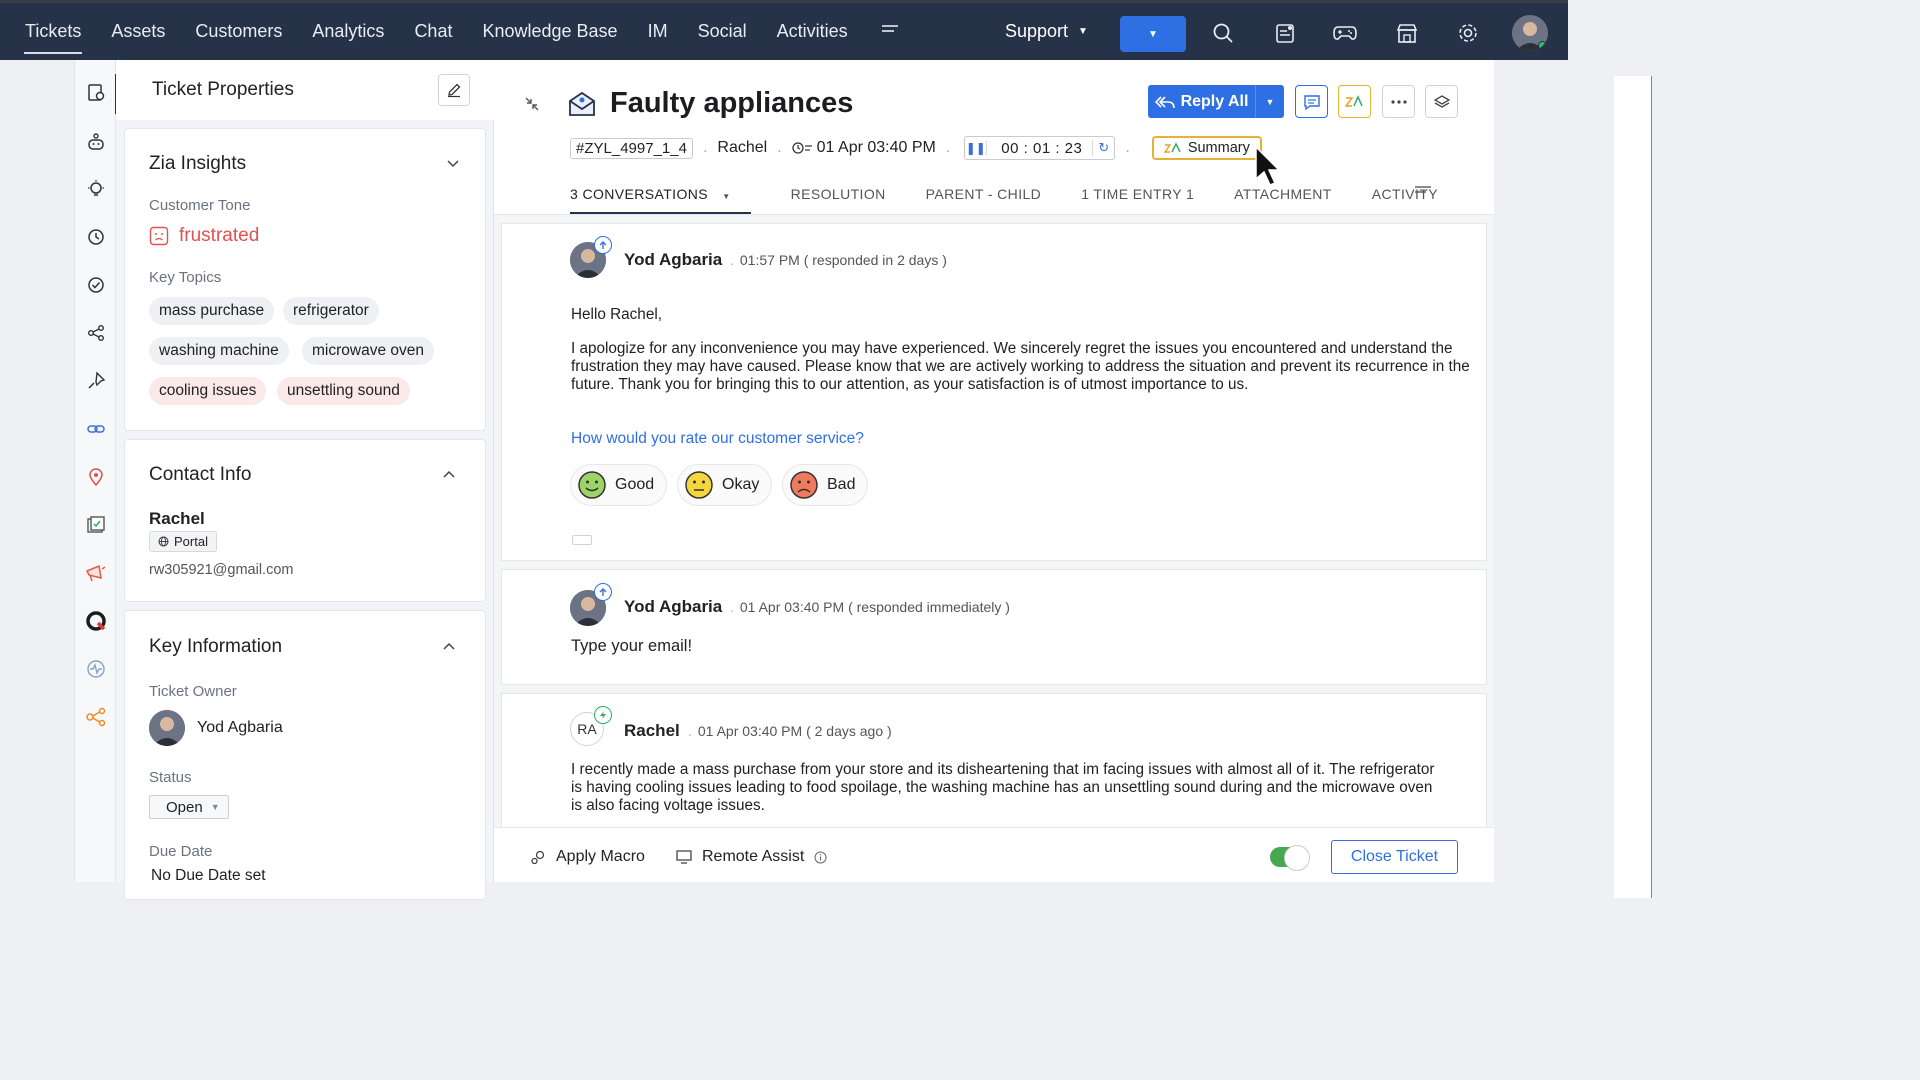  I want to click on nav-im: IM, so click(658, 31).